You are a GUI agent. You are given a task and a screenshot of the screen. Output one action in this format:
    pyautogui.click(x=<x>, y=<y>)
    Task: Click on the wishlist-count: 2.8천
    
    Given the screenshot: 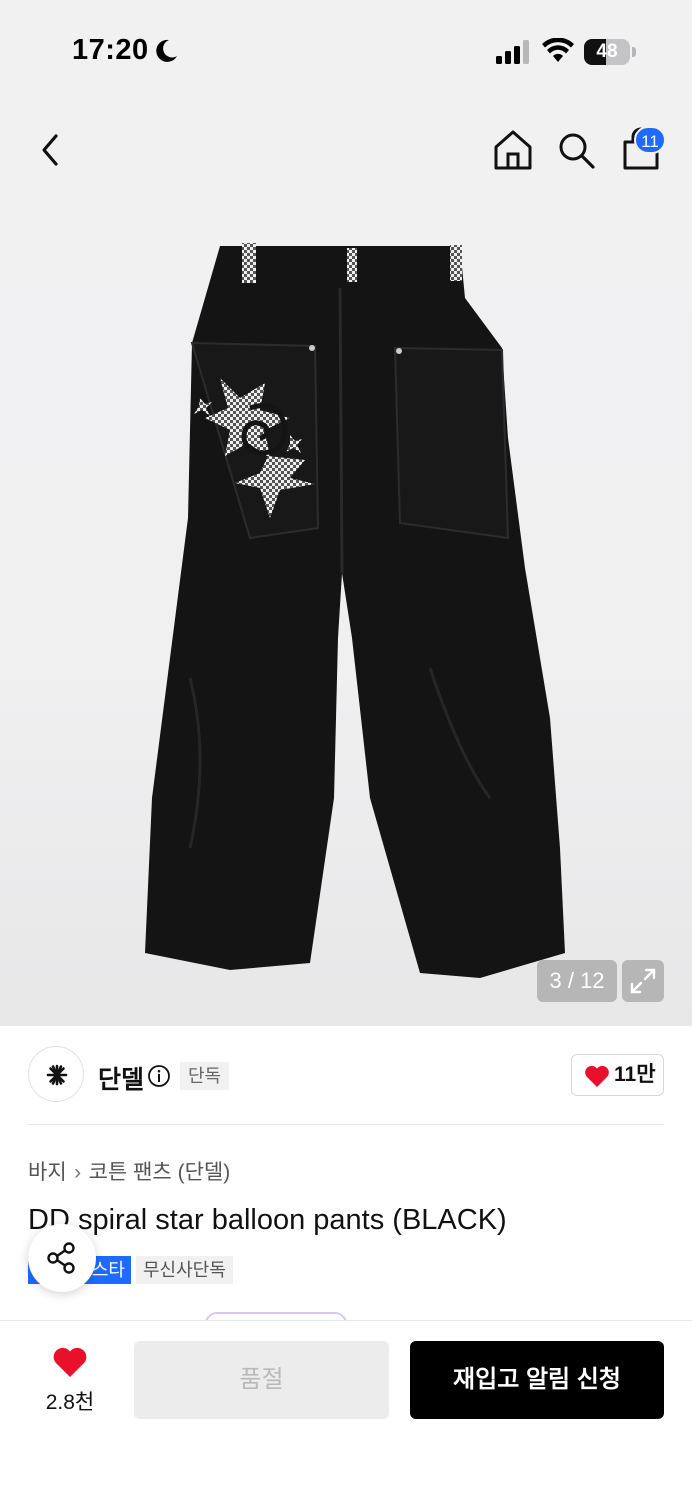 What is the action you would take?
    pyautogui.click(x=70, y=1402)
    